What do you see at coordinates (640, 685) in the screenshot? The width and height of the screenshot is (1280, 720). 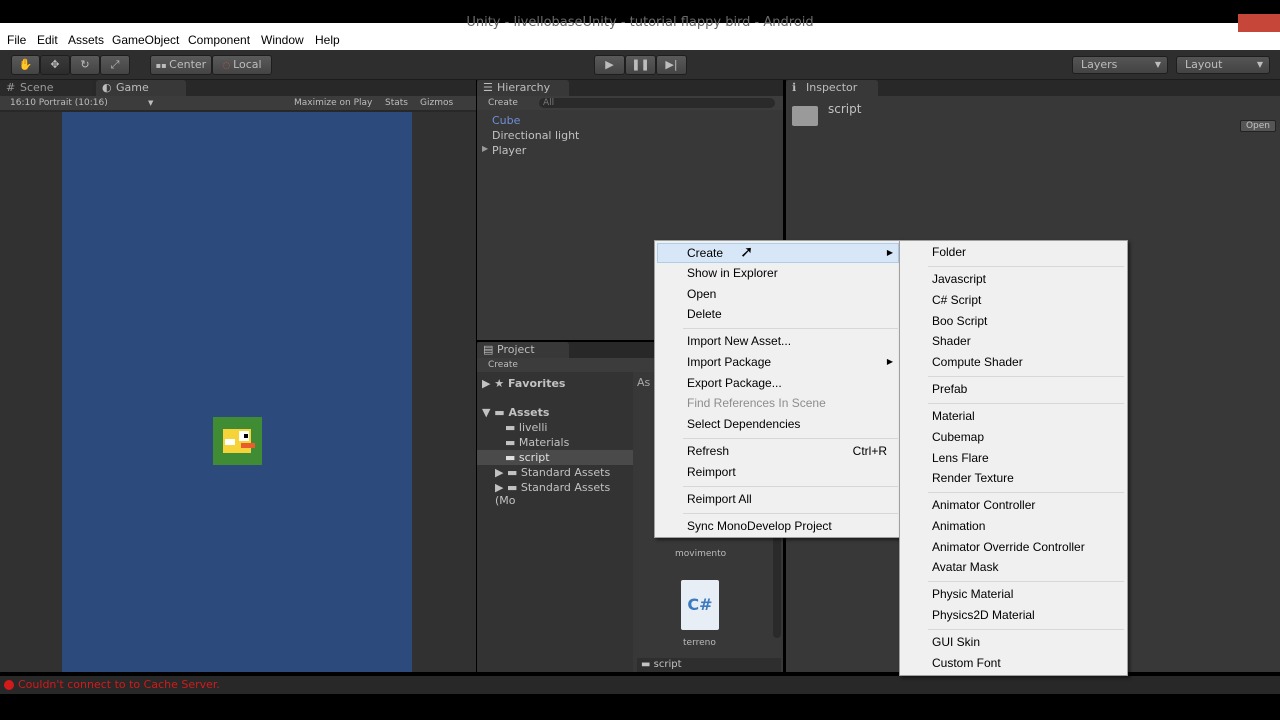 I see `status-bar: Couldn't connect to to Cache Server.` at bounding box center [640, 685].